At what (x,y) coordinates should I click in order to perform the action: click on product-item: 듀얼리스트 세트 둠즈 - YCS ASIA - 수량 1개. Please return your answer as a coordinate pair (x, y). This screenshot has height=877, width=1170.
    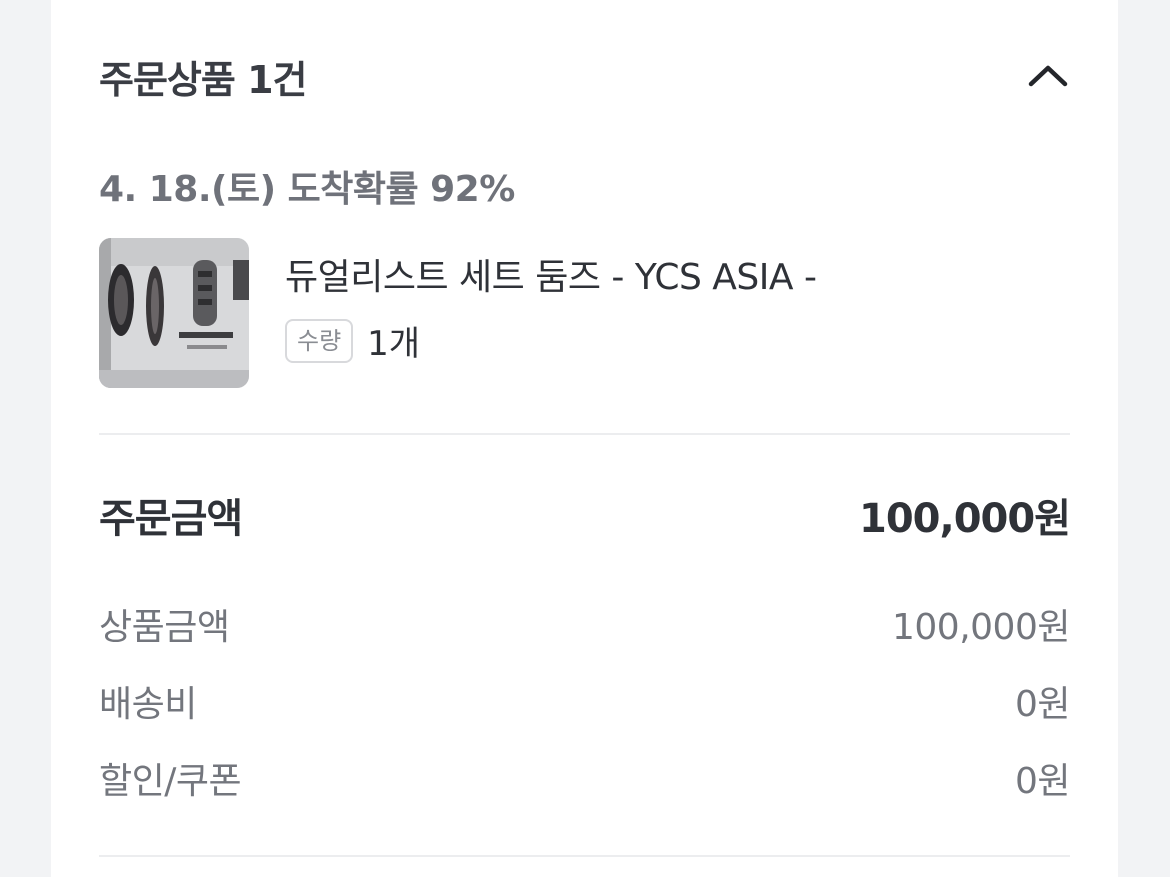
    Looking at the image, I should click on (584, 313).